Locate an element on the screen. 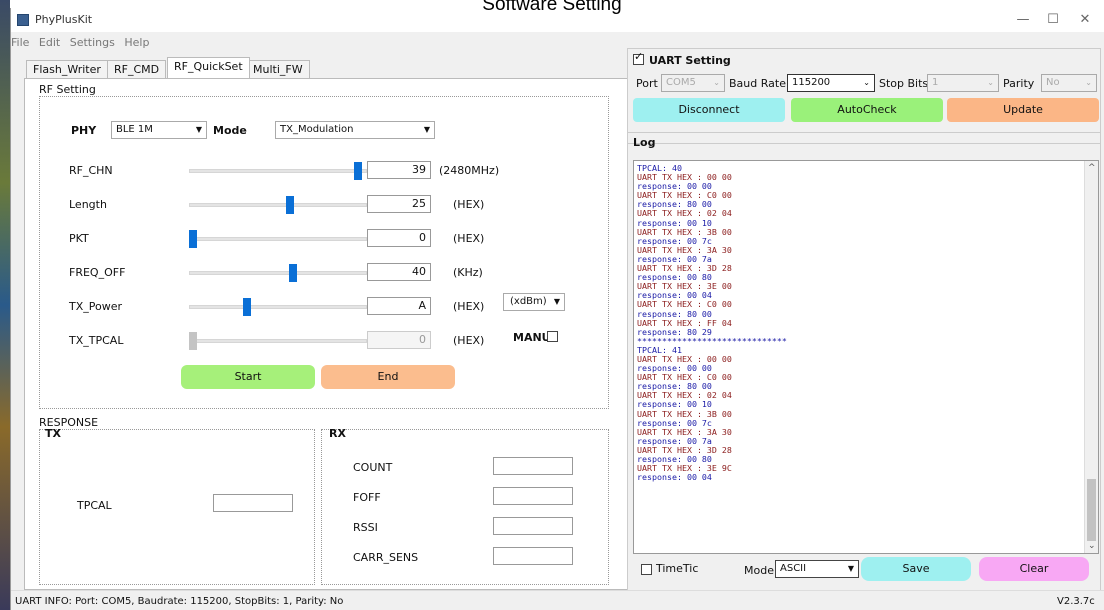 The height and width of the screenshot is (610, 1104). rx-label: RX is located at coordinates (337, 433).